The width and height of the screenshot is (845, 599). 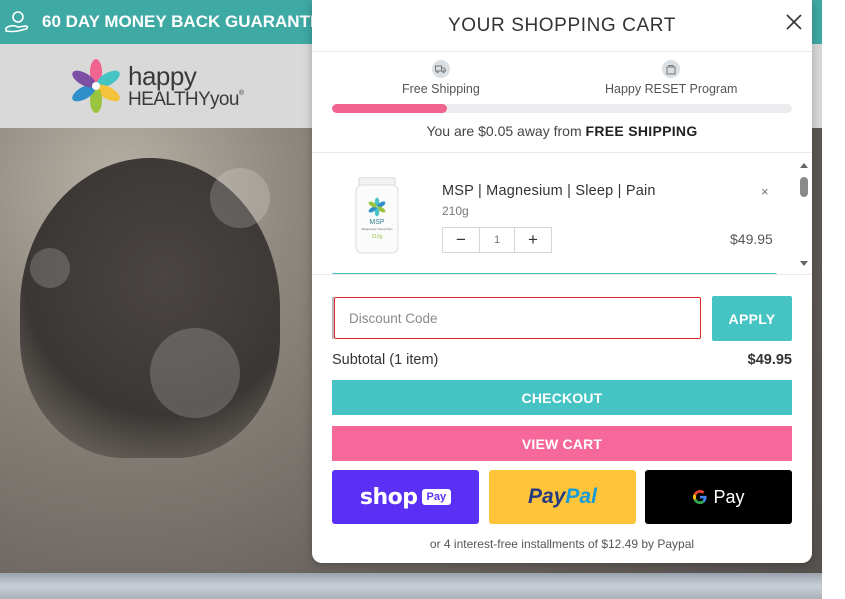 I want to click on checkout-button: CHECKOUT, so click(x=562, y=397).